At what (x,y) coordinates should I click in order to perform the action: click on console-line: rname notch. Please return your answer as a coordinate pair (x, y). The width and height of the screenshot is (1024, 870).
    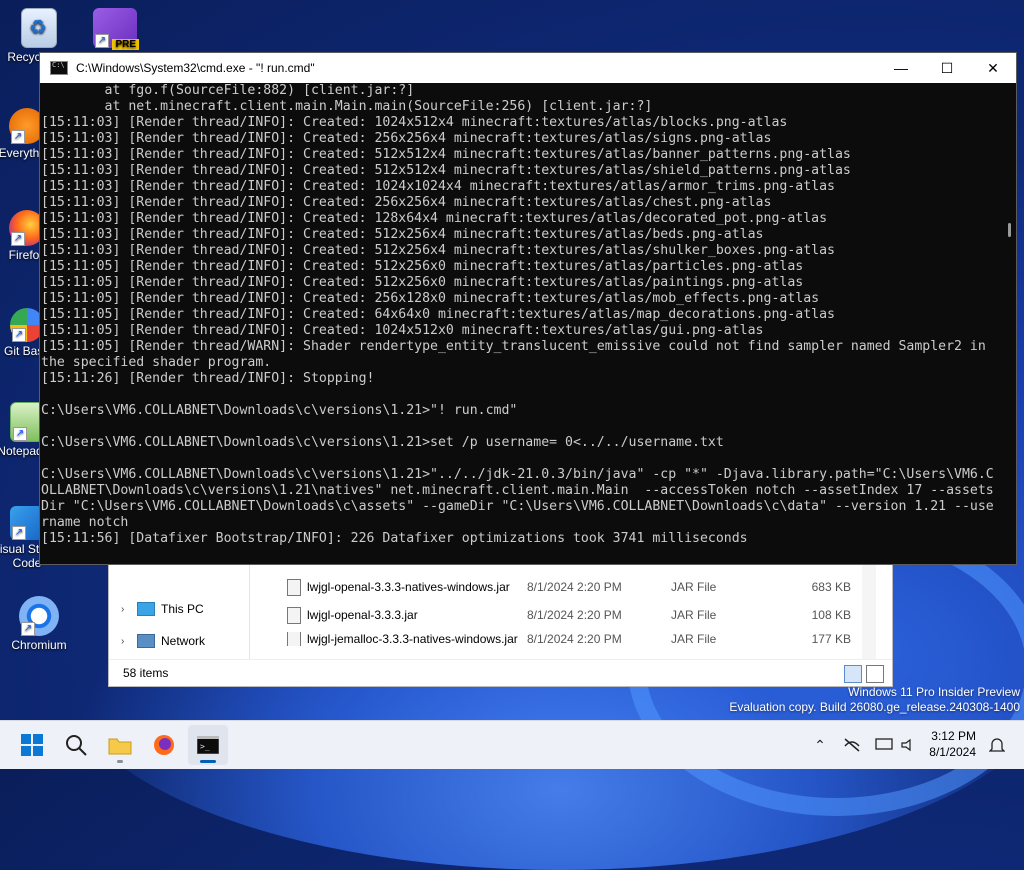
    Looking at the image, I should click on (85, 522).